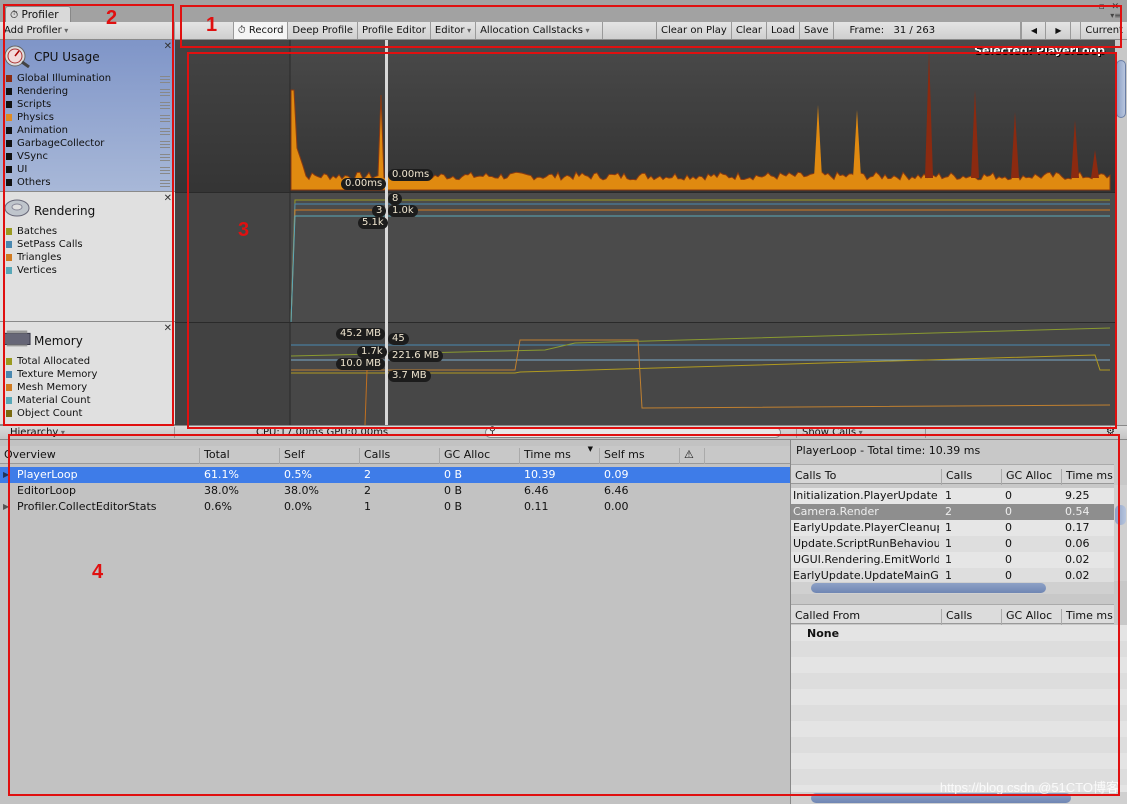  Describe the element at coordinates (952, 560) in the screenshot. I see `calls-to-row: UGUI.Rendering.EmitWorld 1 0 0.02` at that location.